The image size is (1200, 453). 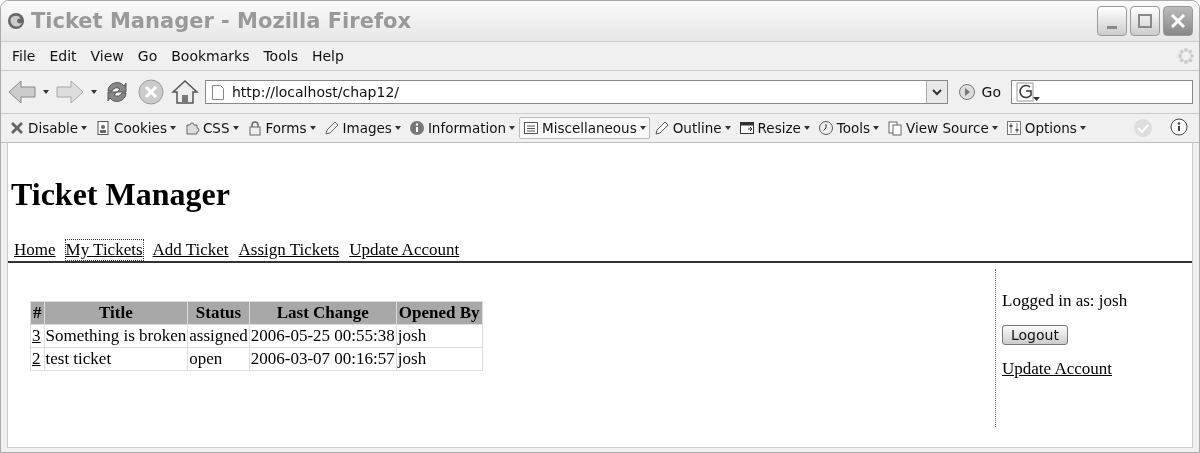 I want to click on table-cell: assigned, so click(x=218, y=336).